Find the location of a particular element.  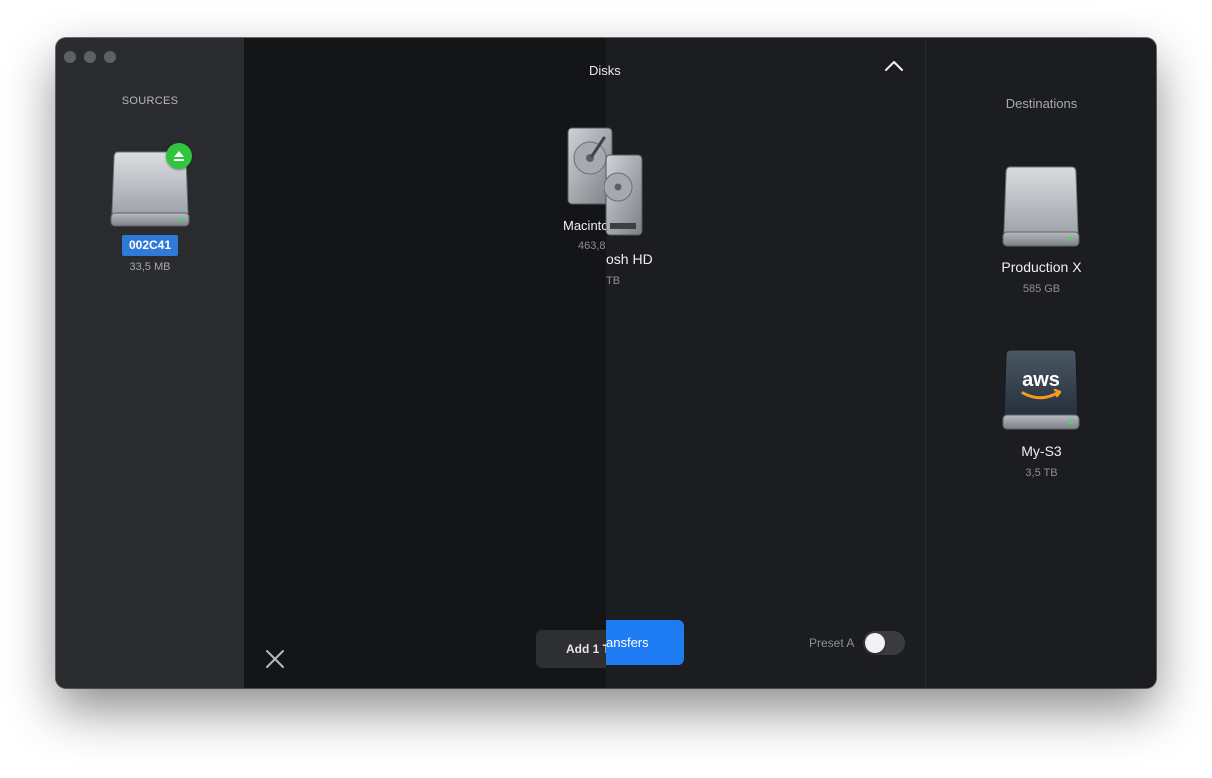

destination-name: My-S3 is located at coordinates (1041, 451).